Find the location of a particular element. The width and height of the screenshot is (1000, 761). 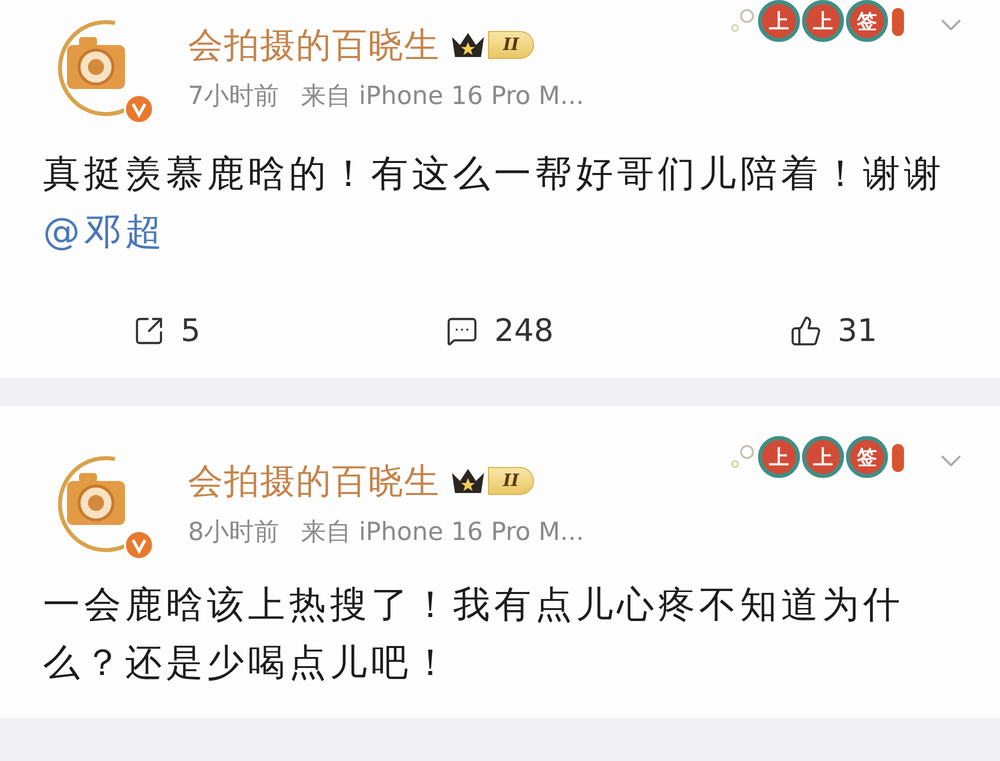

comment-button: 248 is located at coordinates (500, 331).